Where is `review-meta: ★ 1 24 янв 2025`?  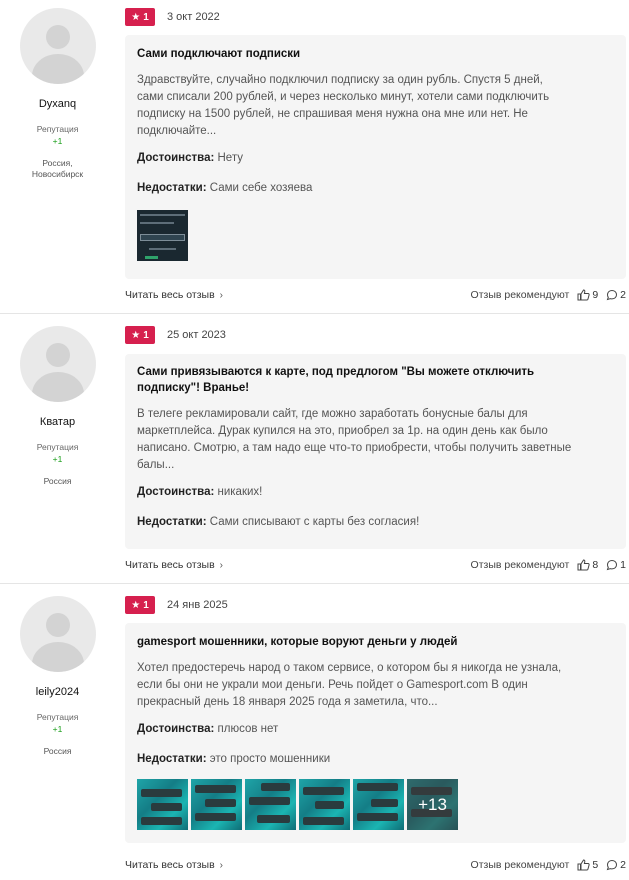
review-meta: ★ 1 24 янв 2025 is located at coordinates (176, 605).